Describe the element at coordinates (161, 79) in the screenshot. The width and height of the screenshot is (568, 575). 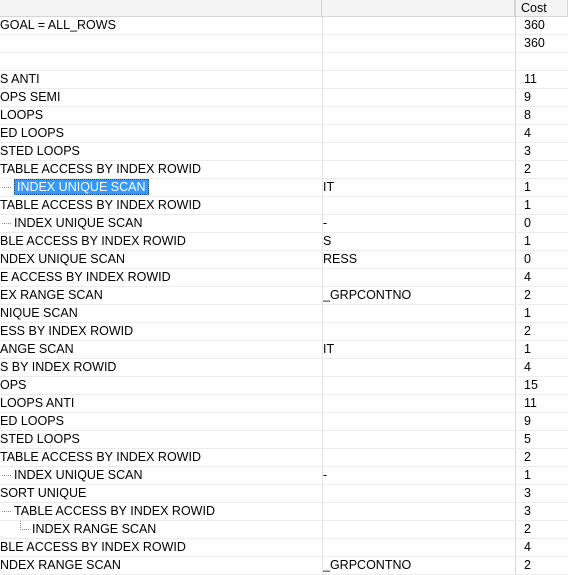
I see `operation-cell: S ANTI` at that location.